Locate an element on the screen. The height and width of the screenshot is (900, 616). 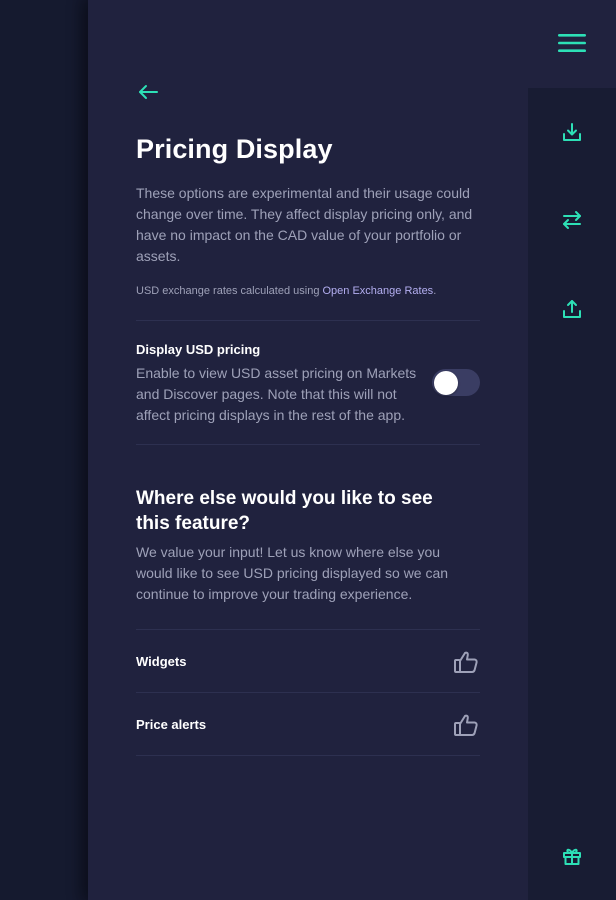
like-widgets-button is located at coordinates (466, 662).